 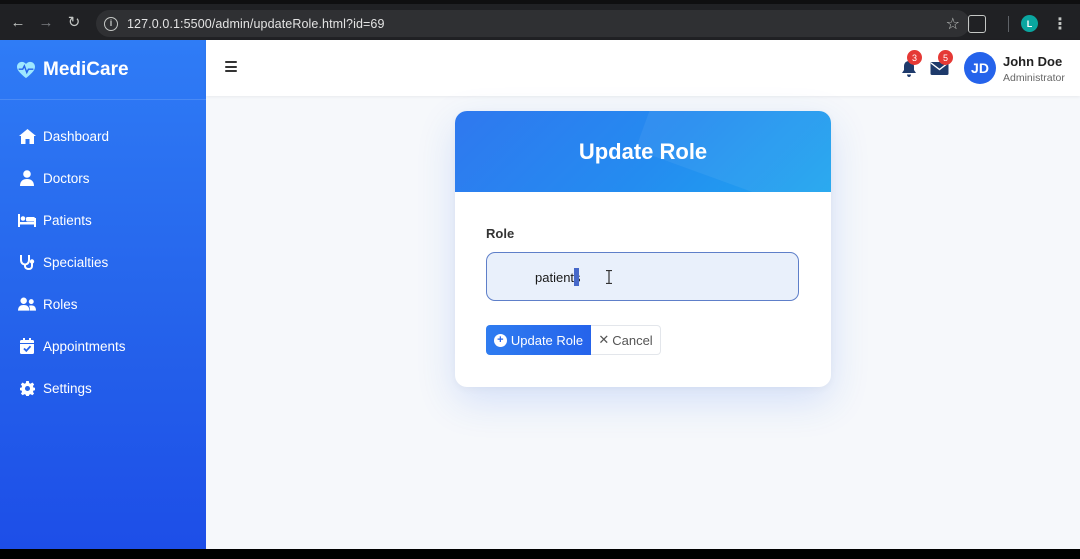 I want to click on bed-icon, so click(x=27, y=220).